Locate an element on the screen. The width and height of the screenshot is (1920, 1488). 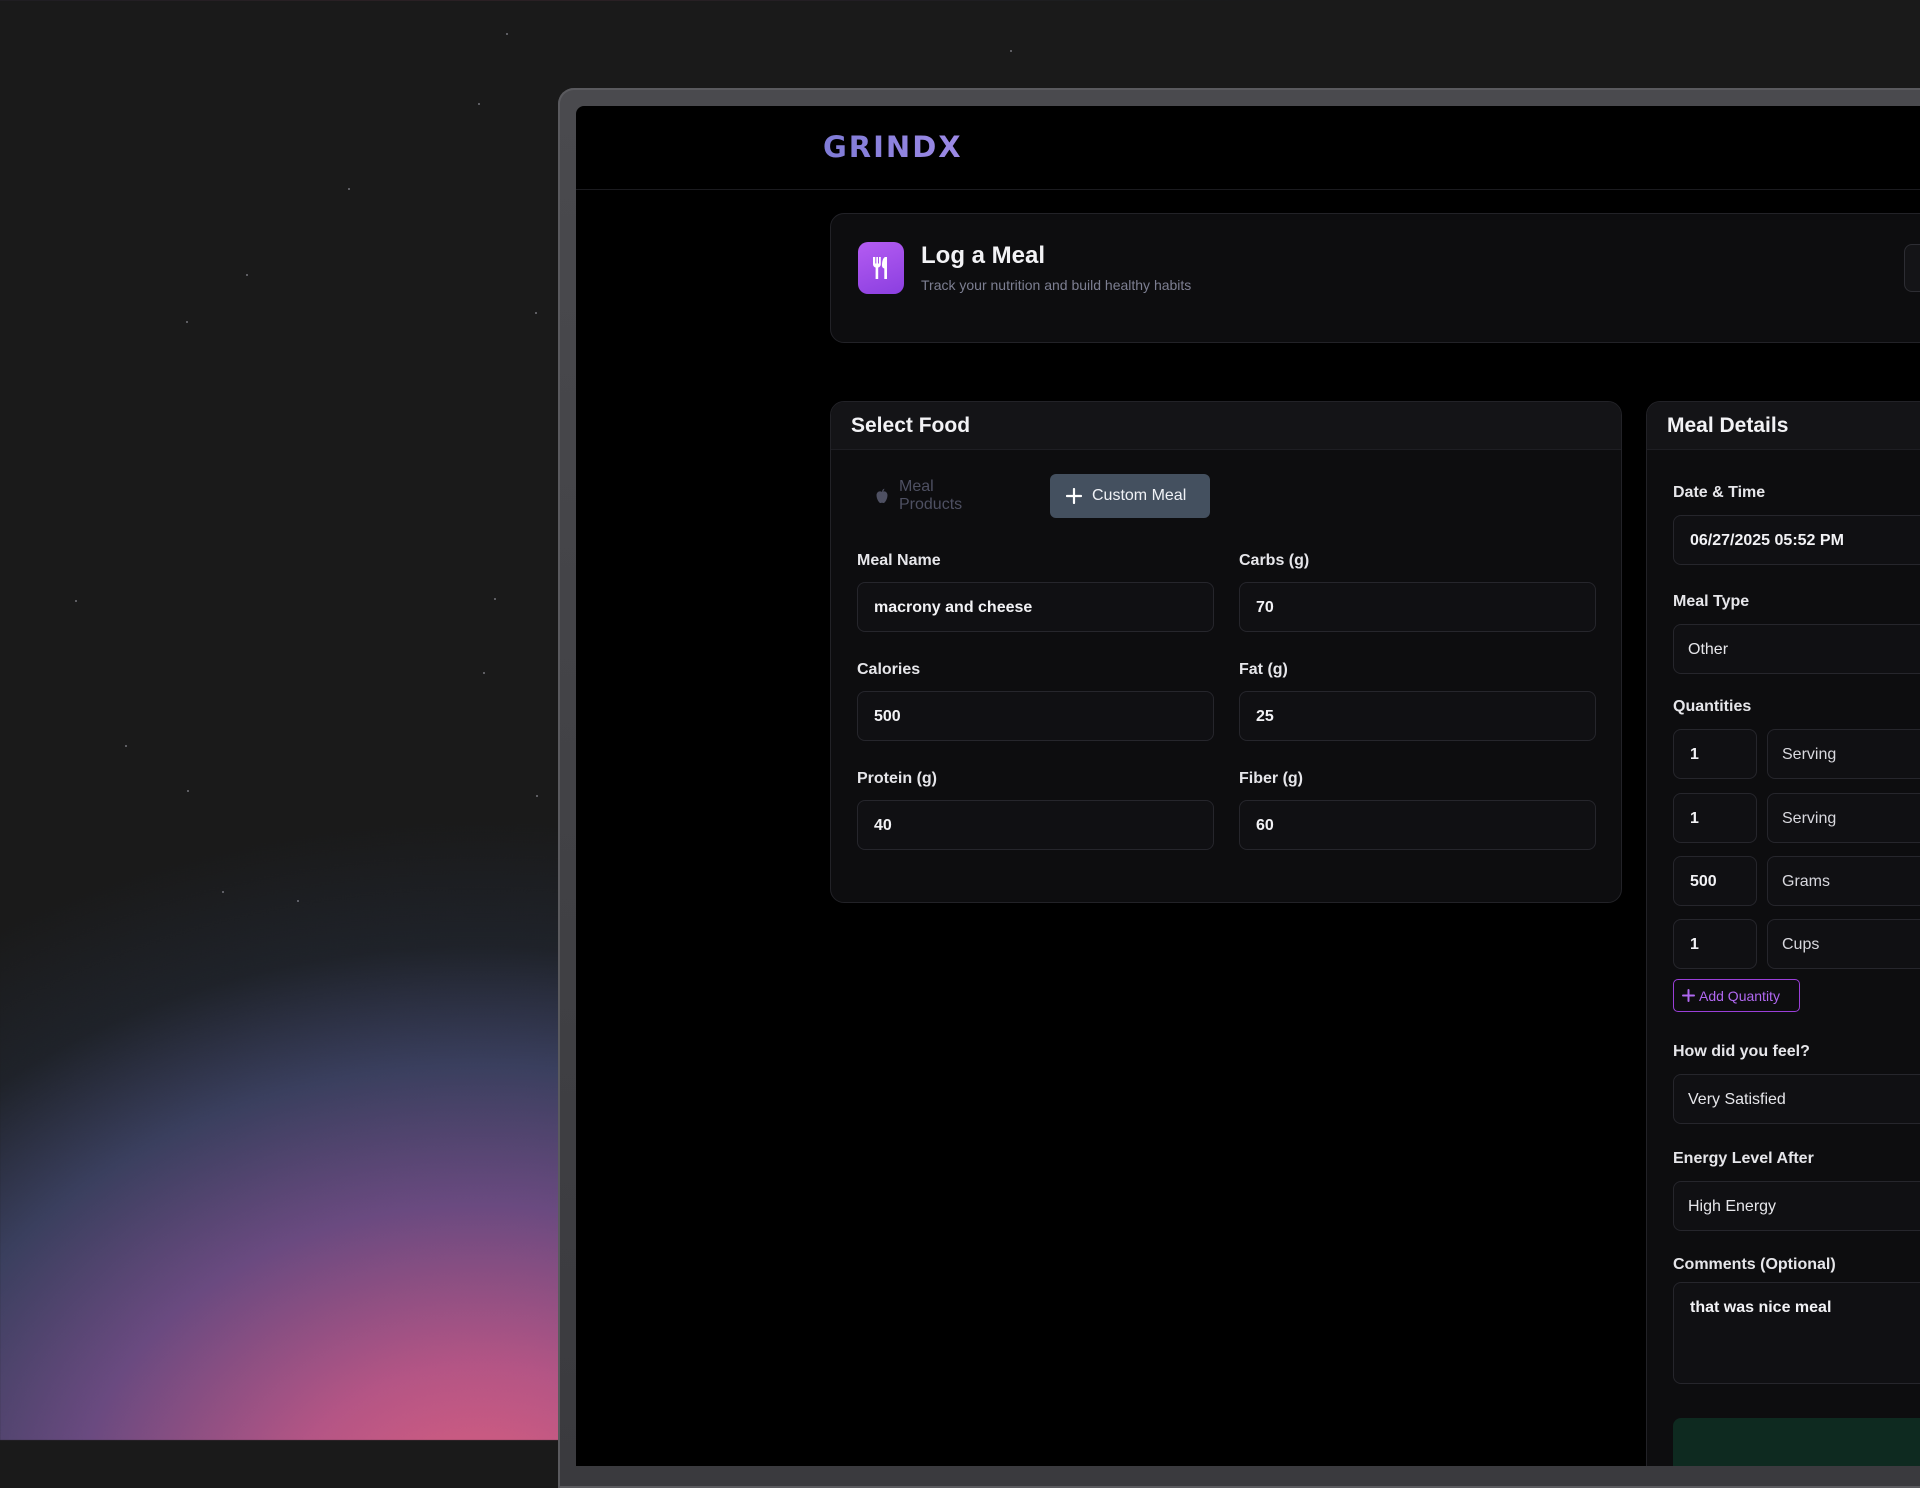
carbs-input: 70 is located at coordinates (1417, 607).